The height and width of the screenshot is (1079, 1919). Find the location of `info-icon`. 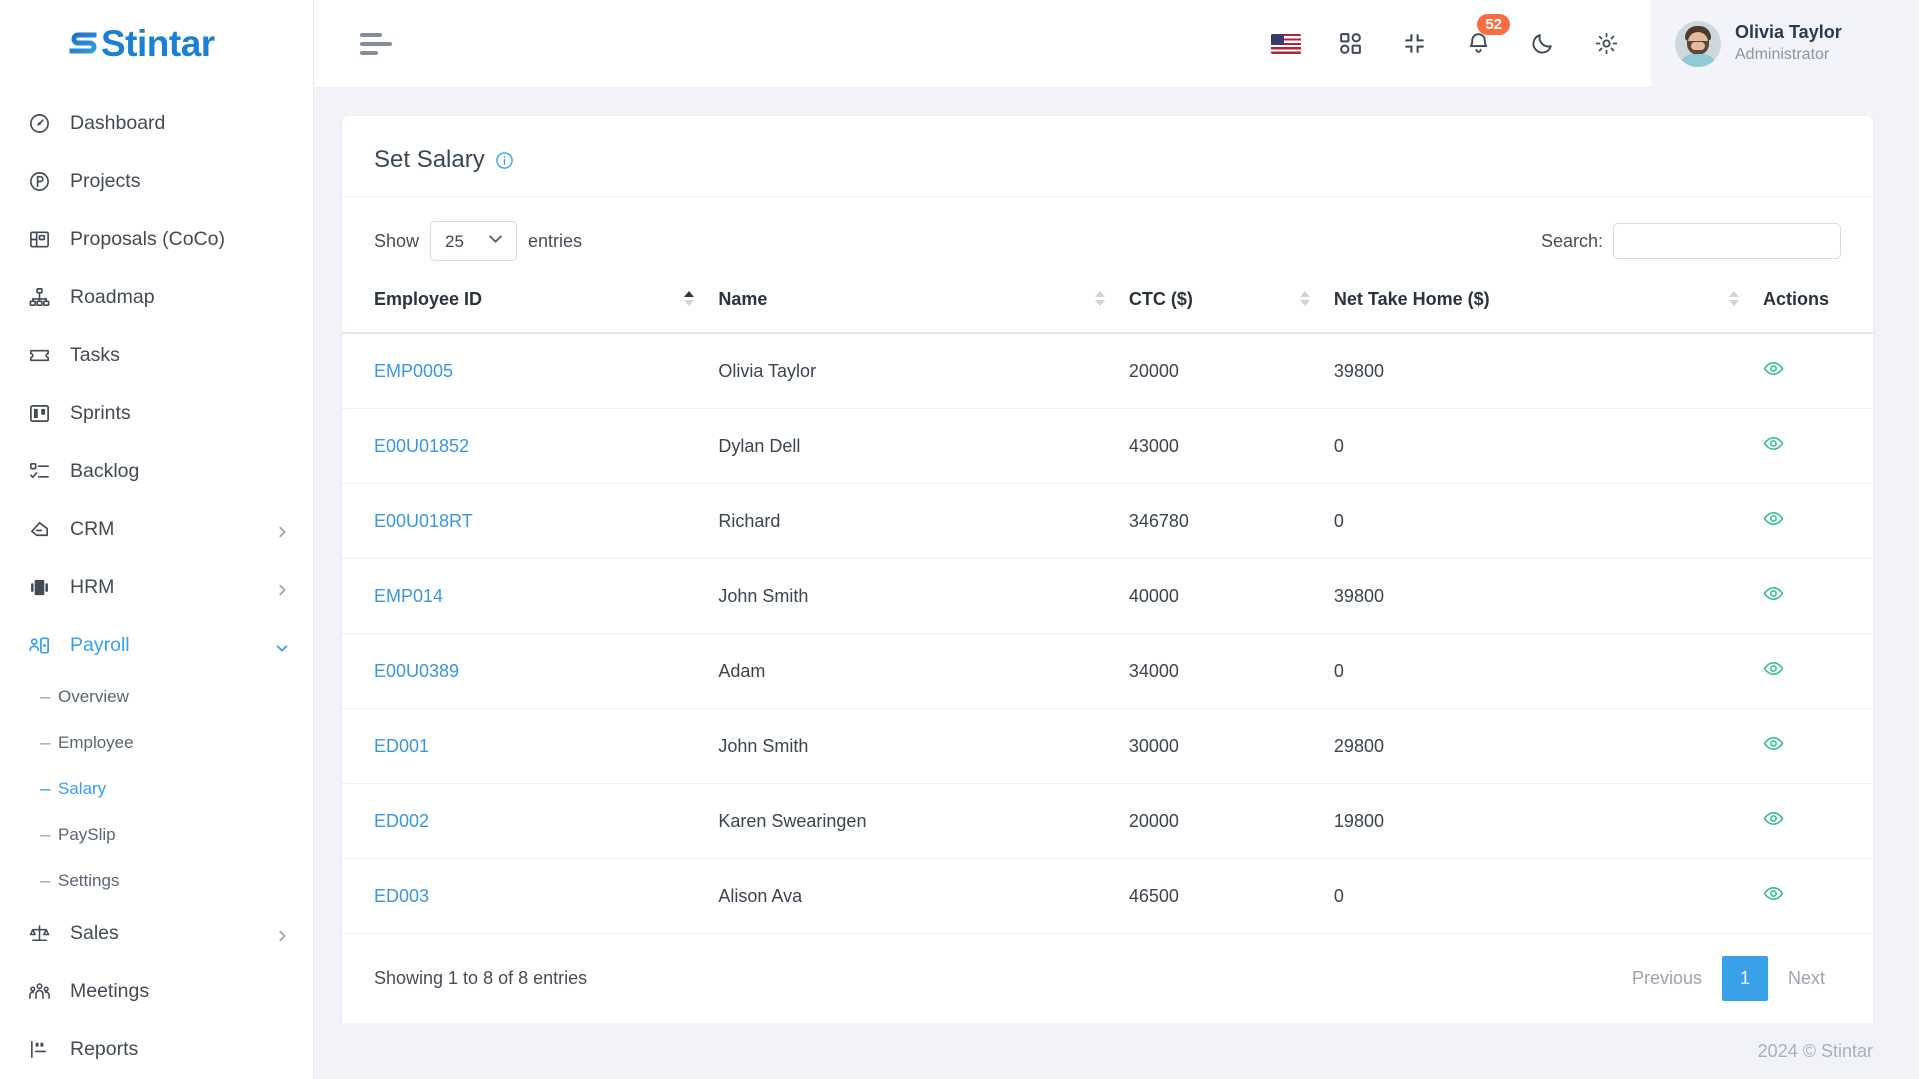

info-icon is located at coordinates (504, 160).